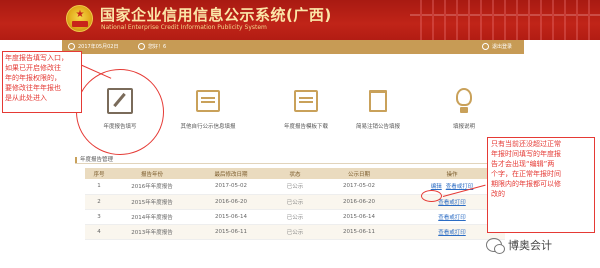 This screenshot has height=268, width=600. I want to click on highlight-circle, so click(120, 112).